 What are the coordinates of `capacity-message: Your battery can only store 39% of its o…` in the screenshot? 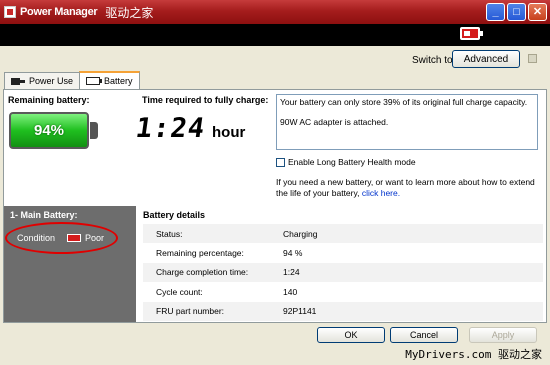 It's located at (404, 102).